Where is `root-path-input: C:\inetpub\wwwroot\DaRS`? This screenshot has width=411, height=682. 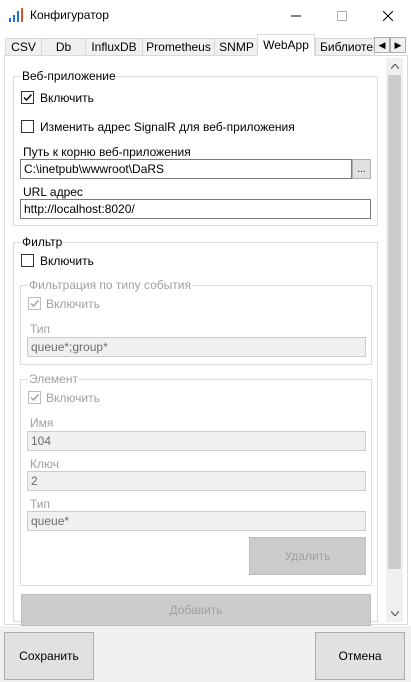 root-path-input: C:\inetpub\wwwroot\DaRS is located at coordinates (186, 169).